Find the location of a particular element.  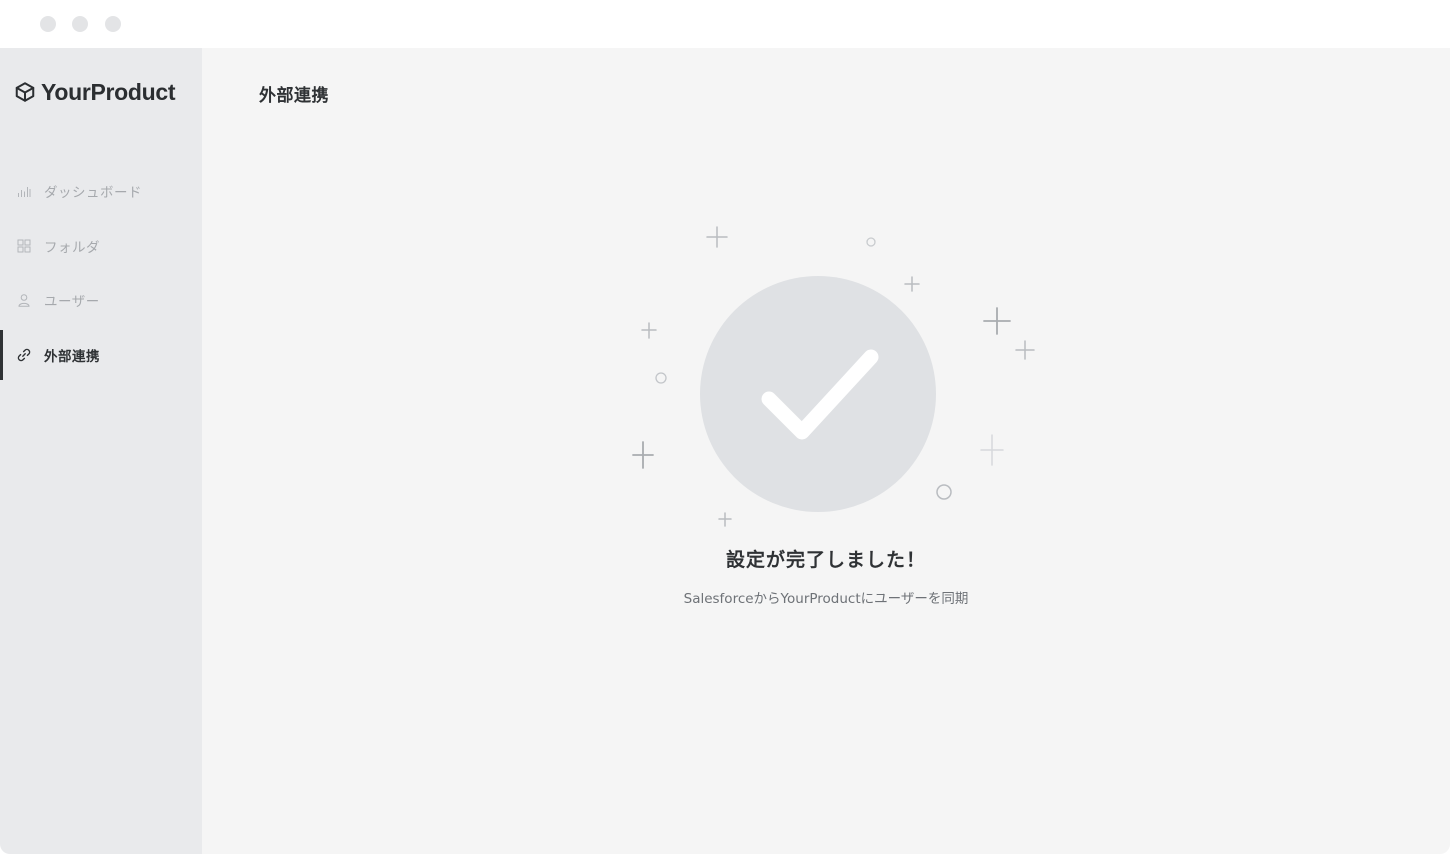

cube-icon is located at coordinates (25, 92).